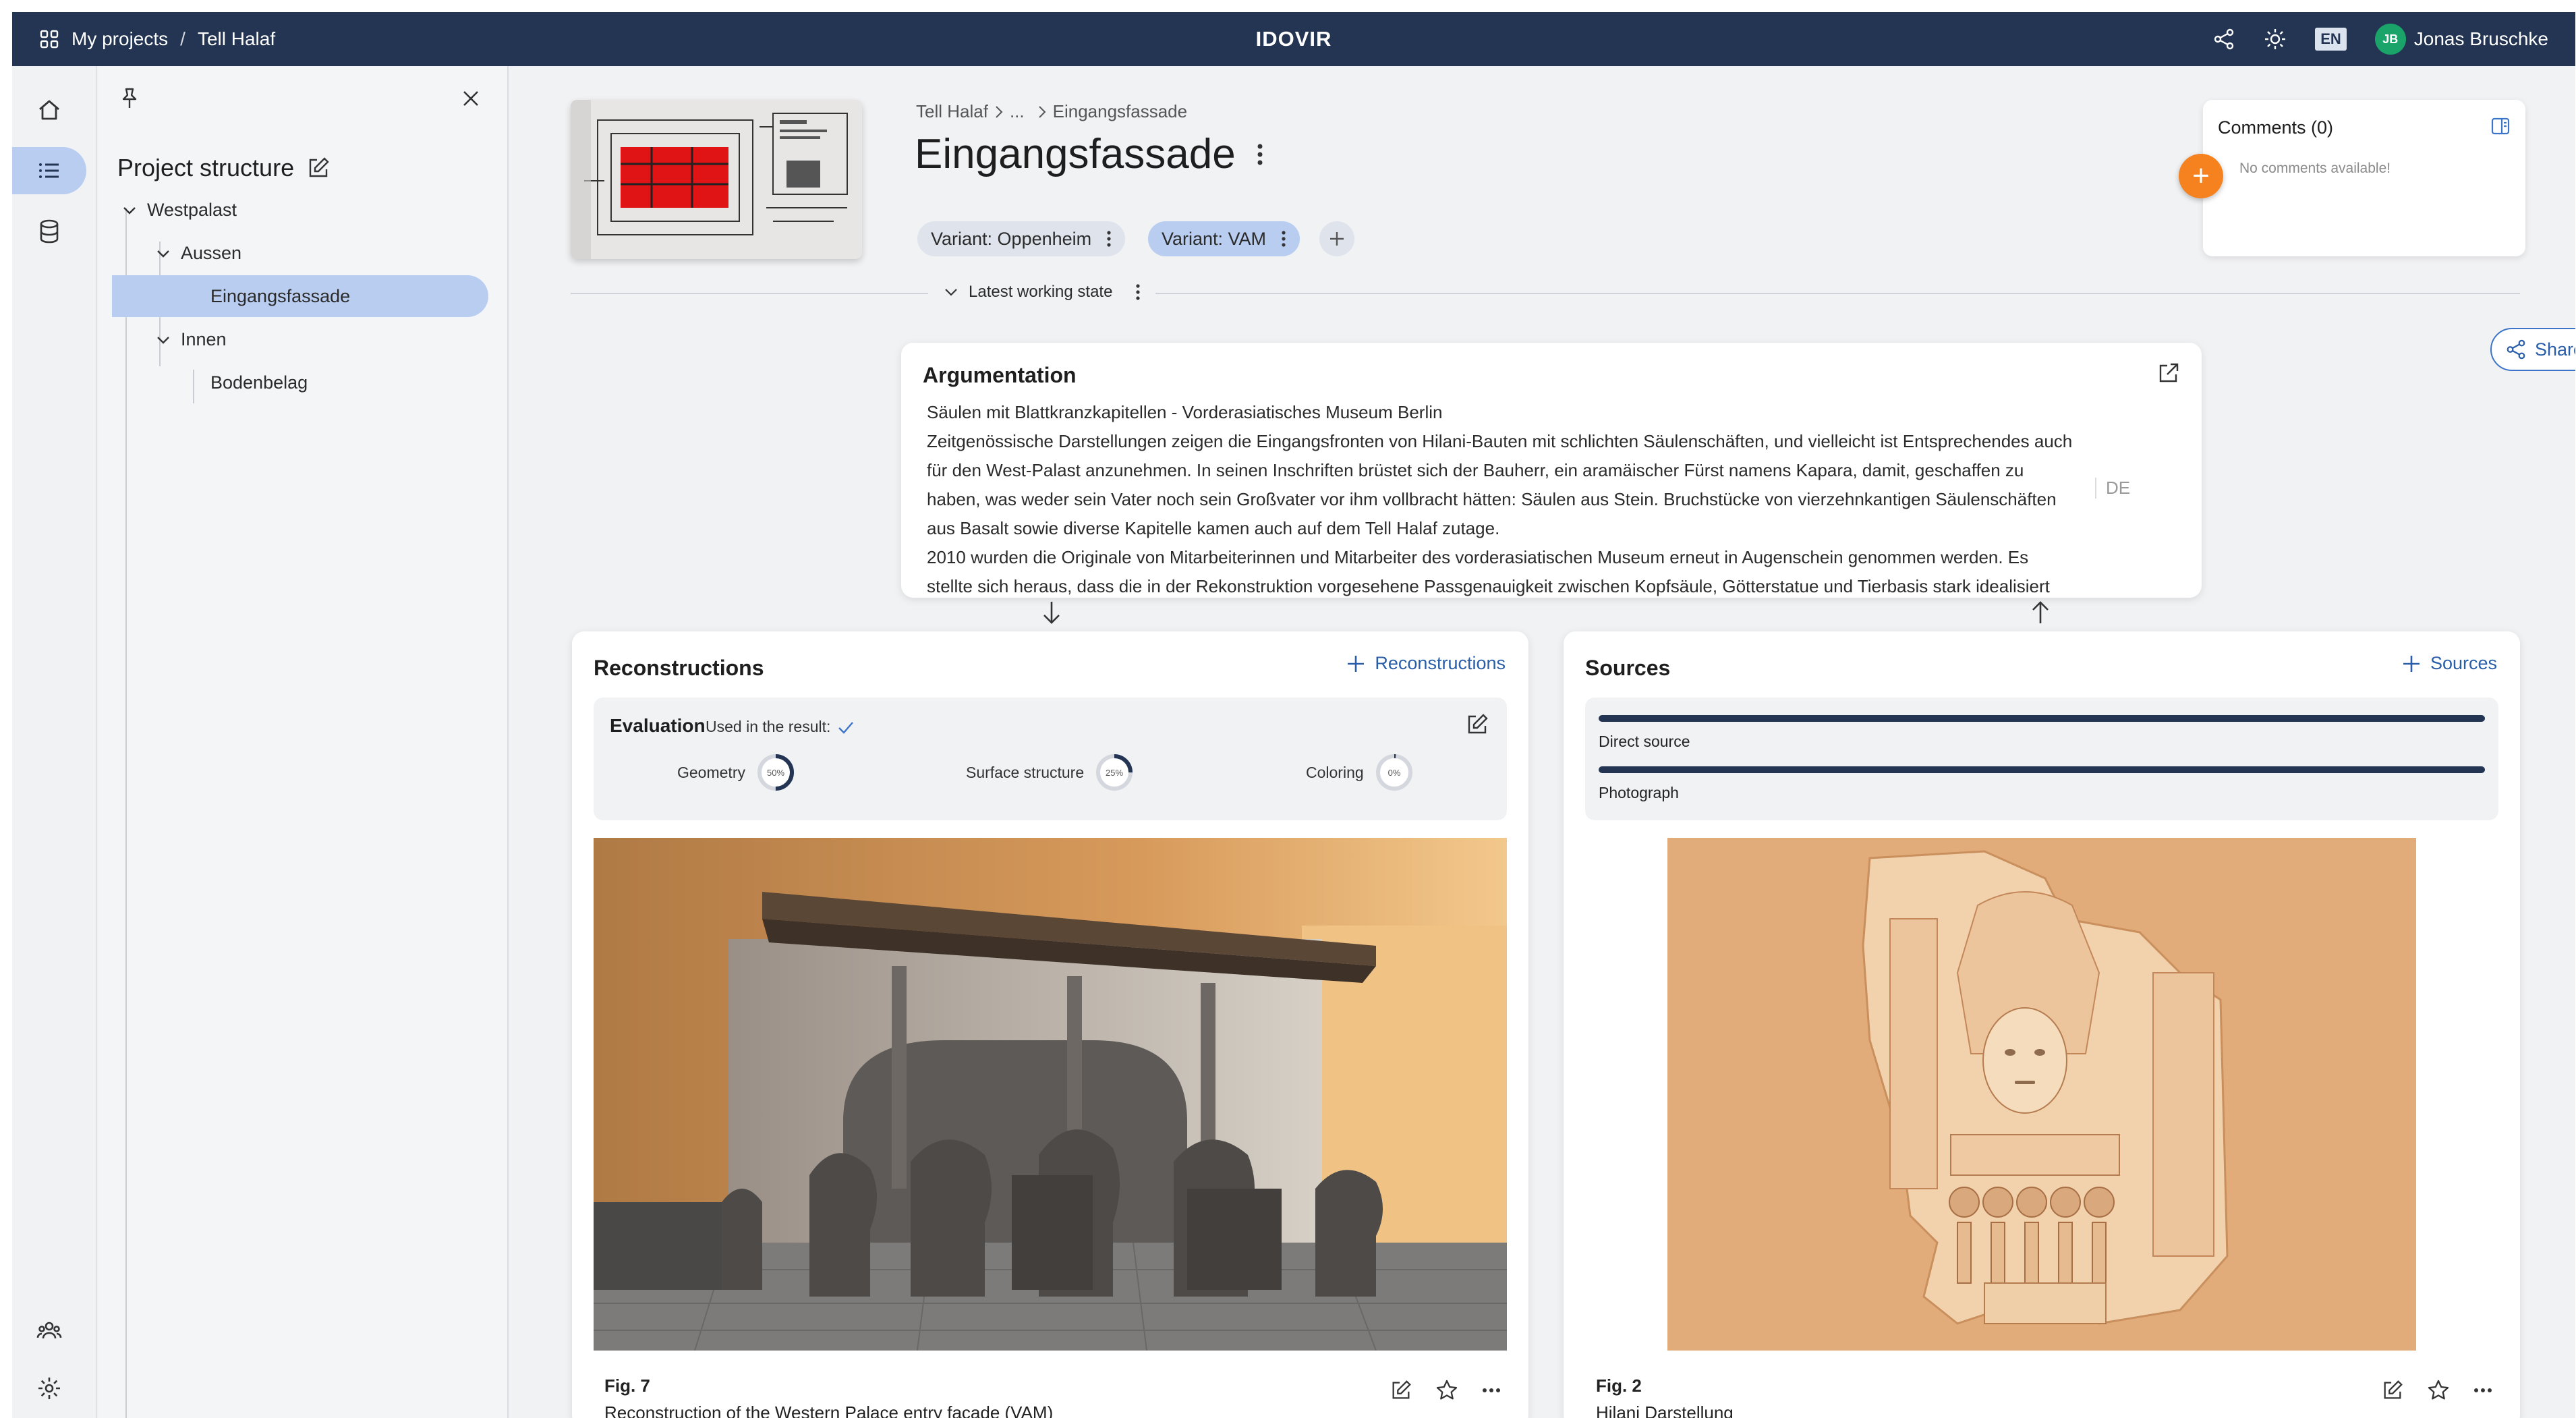  Describe the element at coordinates (211, 253) in the screenshot. I see `tree-item-label: Aussen` at that location.